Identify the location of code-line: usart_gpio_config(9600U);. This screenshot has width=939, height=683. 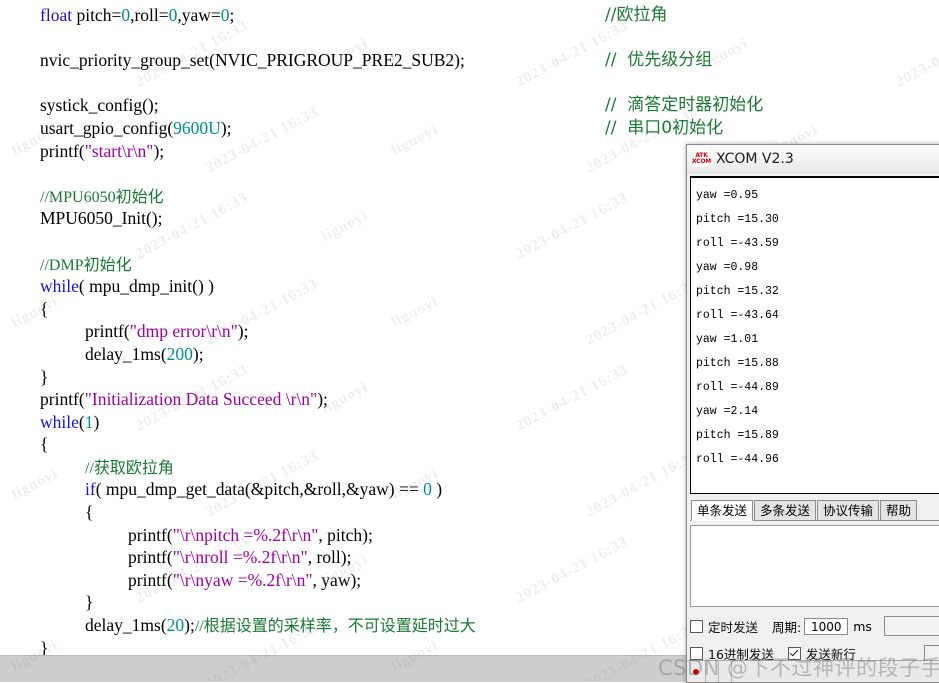
(238, 128).